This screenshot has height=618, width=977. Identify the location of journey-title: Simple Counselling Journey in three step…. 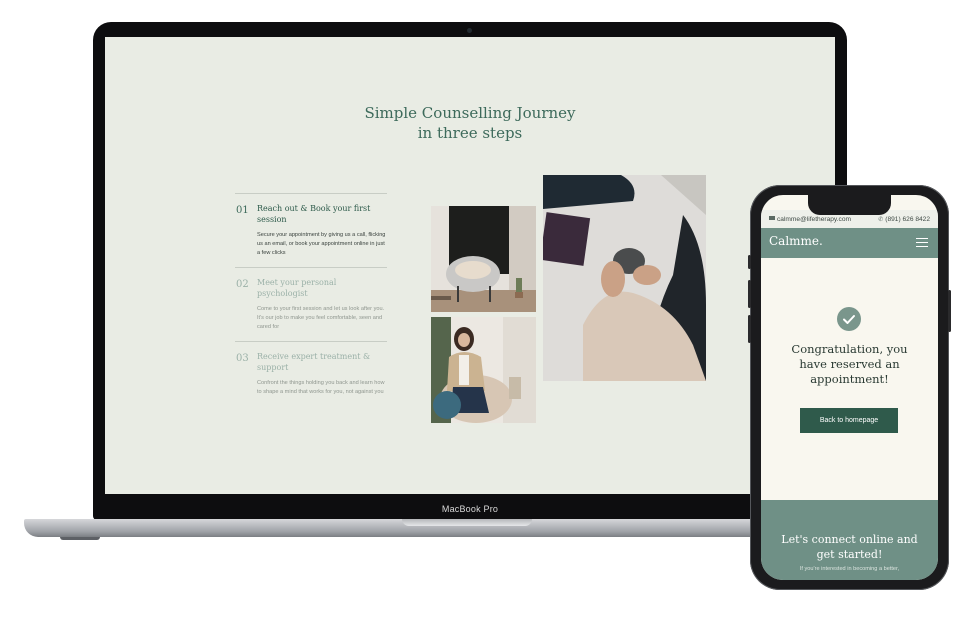
(470, 123).